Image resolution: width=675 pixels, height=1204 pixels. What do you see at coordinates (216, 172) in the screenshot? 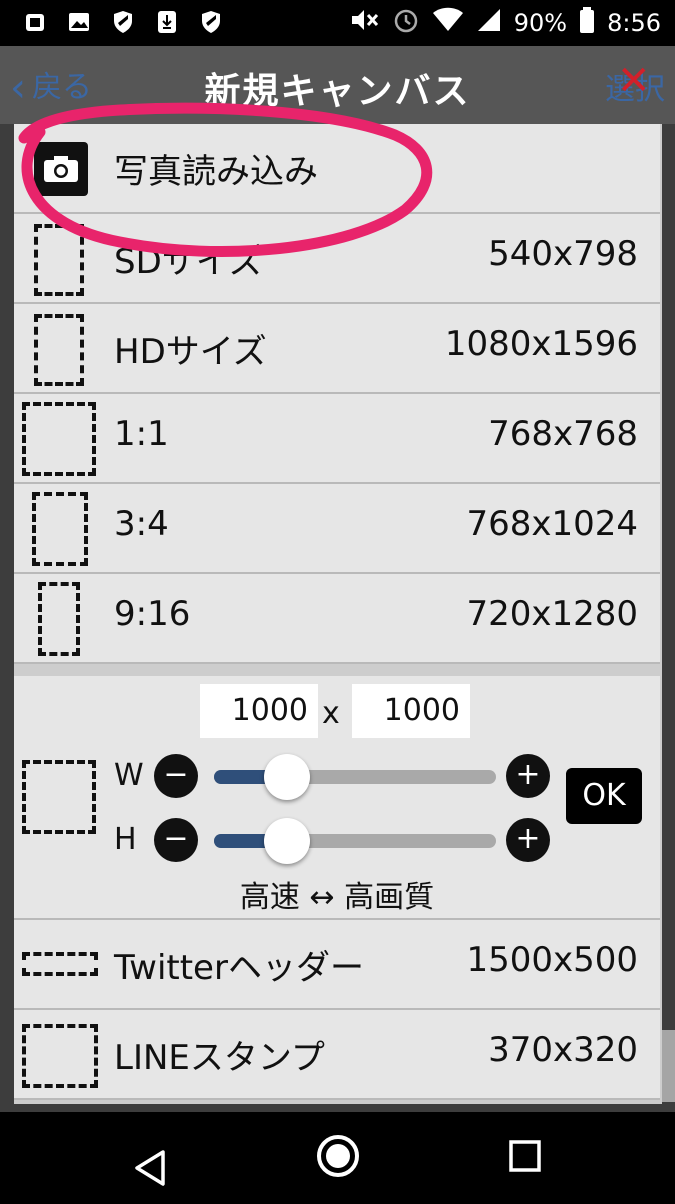
I see `photo-import-label: 写真読み込み` at bounding box center [216, 172].